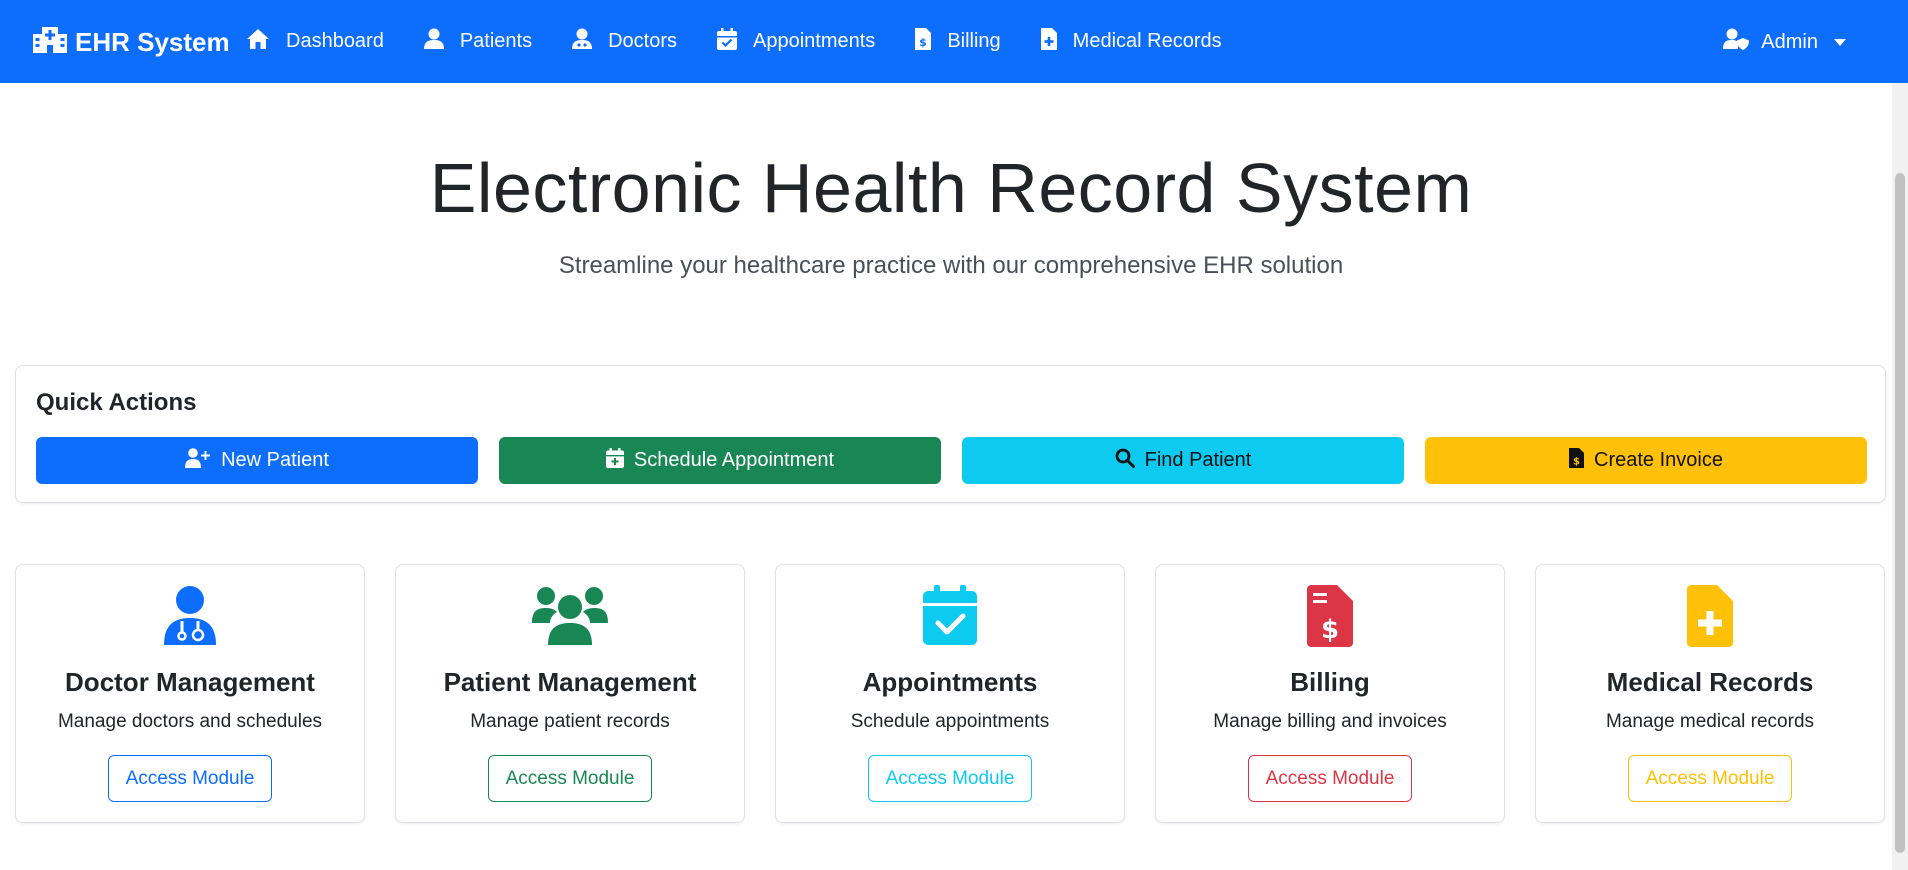 This screenshot has width=1908, height=870. I want to click on module-title: Patient Management, so click(570, 682).